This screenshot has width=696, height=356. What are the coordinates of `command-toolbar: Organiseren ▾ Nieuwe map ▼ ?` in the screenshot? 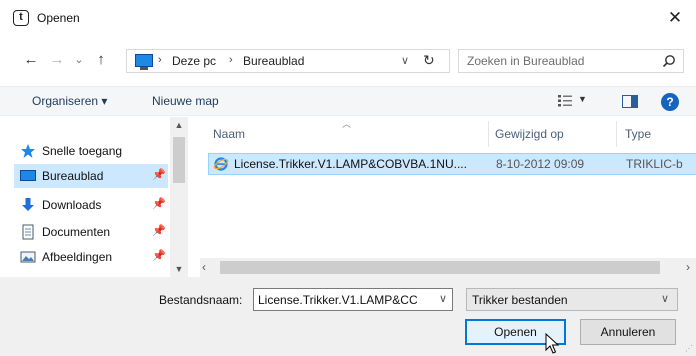 It's located at (348, 101).